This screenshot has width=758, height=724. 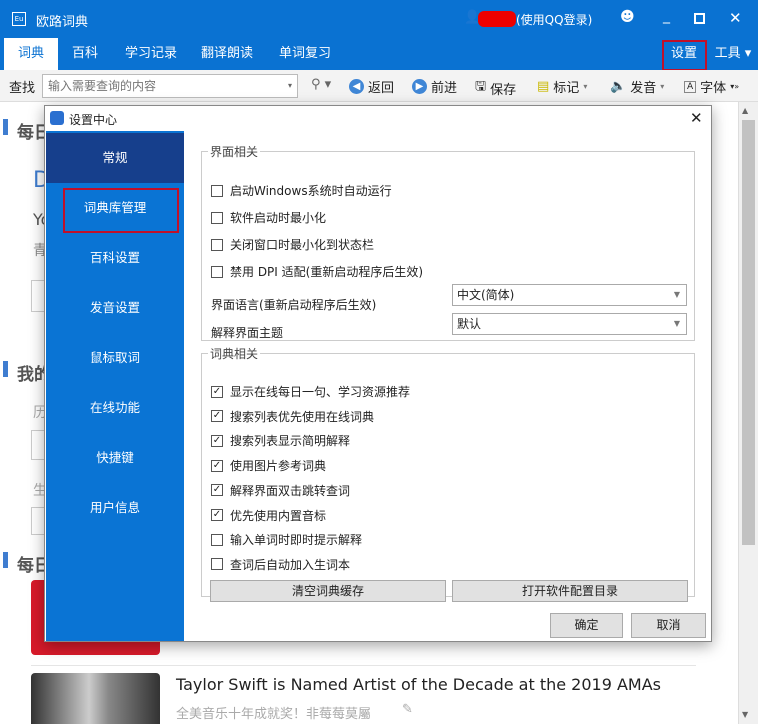 I want to click on maximize-button, so click(x=699, y=18).